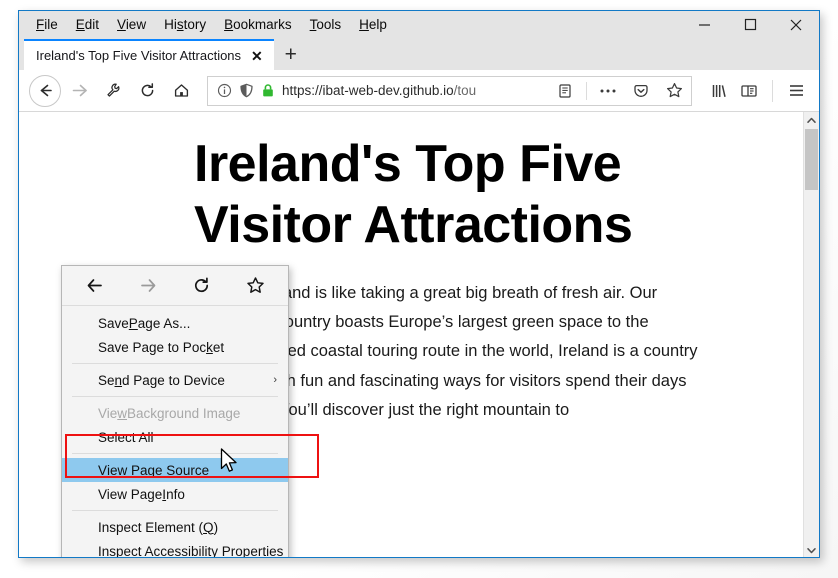  Describe the element at coordinates (719, 91) in the screenshot. I see `library-icon` at that location.